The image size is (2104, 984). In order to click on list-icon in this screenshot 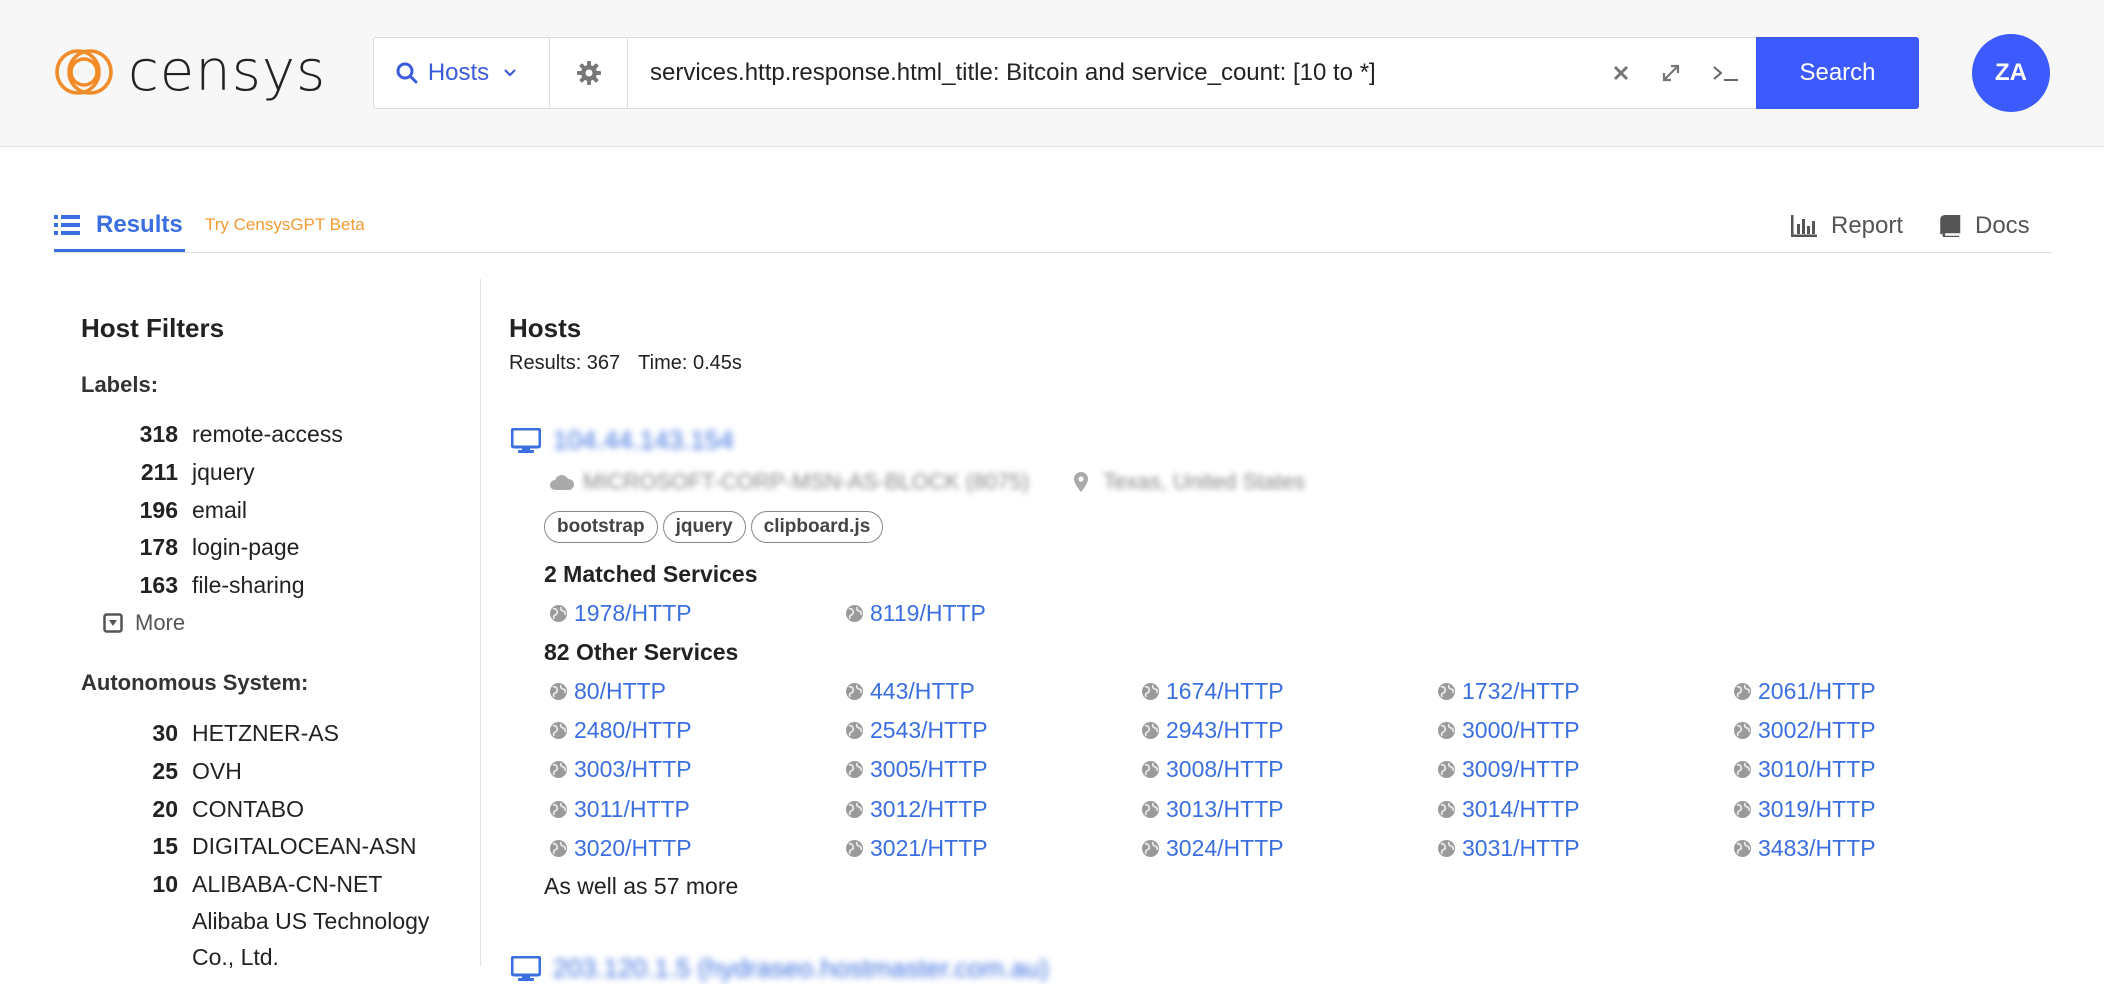, I will do `click(67, 224)`.